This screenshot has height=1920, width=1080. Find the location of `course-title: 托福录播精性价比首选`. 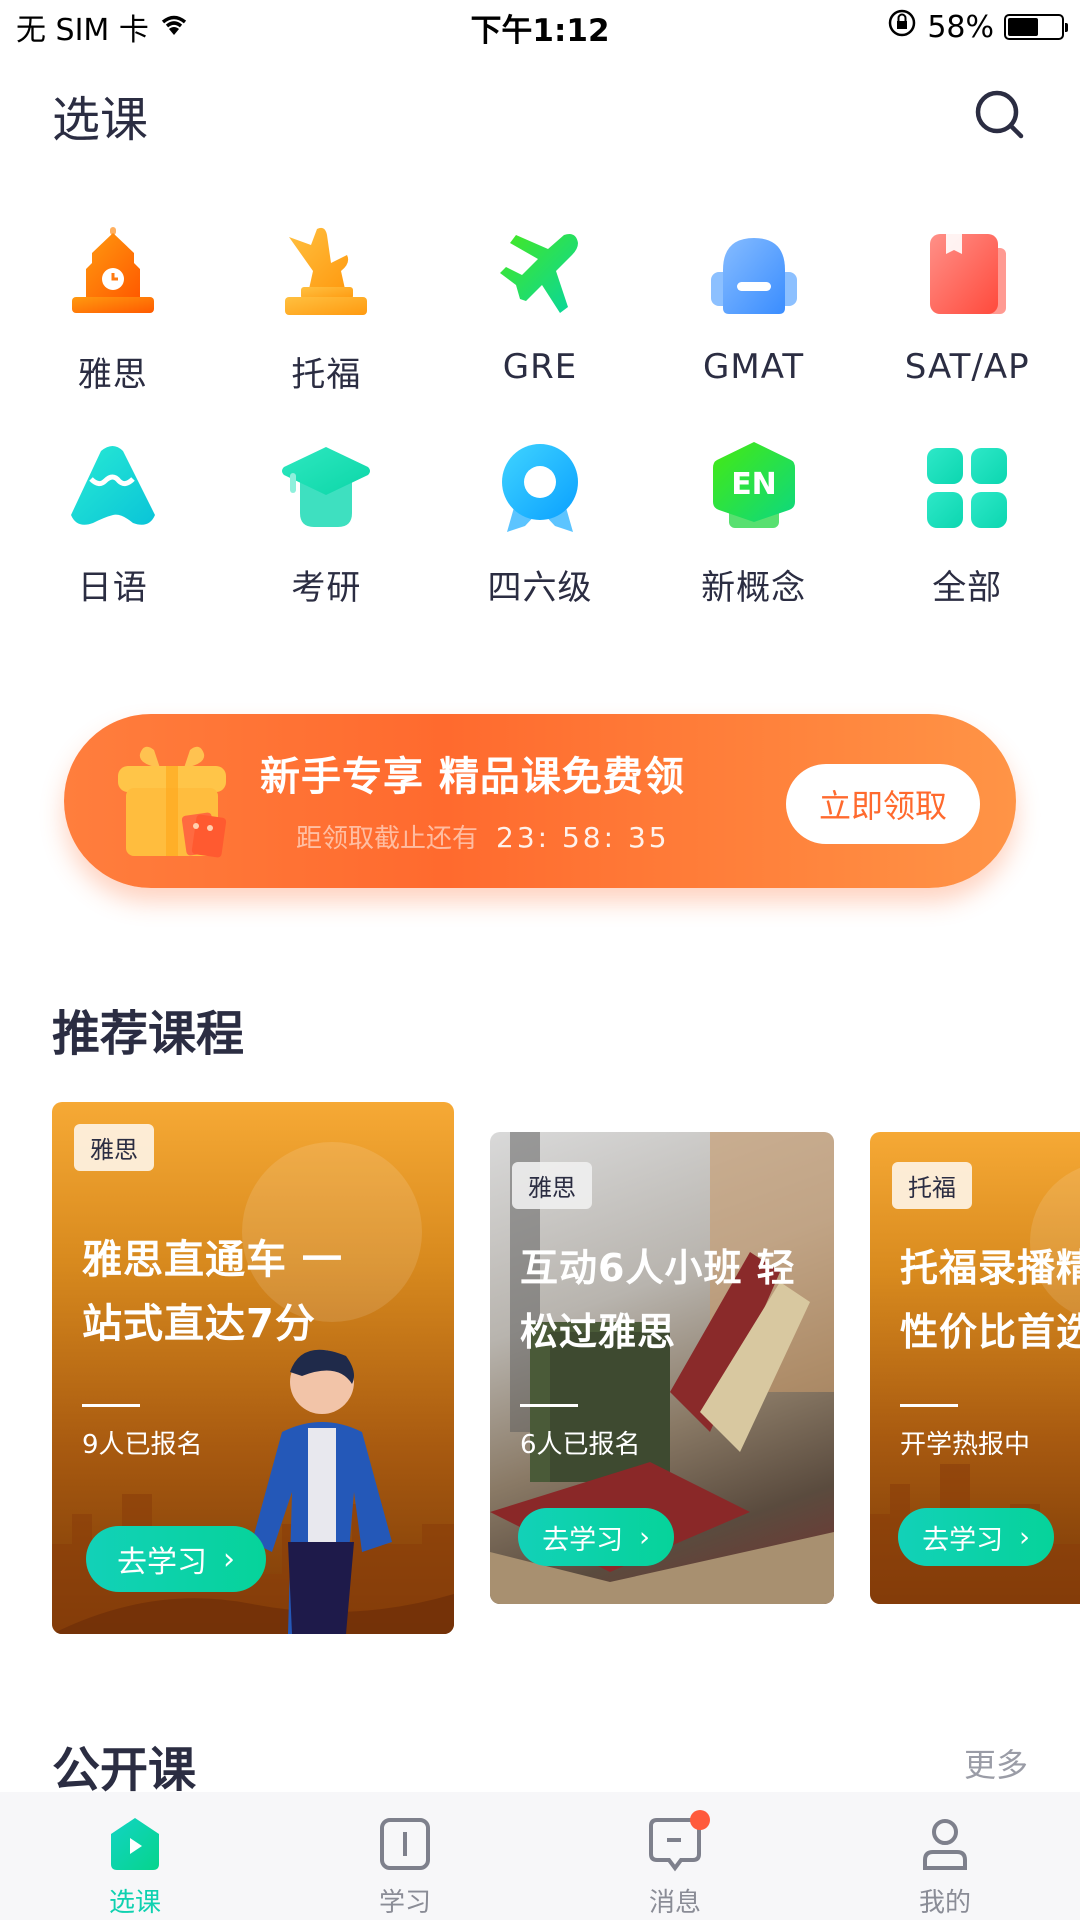

course-title: 托福录播精性价比首选 is located at coordinates (990, 1300).